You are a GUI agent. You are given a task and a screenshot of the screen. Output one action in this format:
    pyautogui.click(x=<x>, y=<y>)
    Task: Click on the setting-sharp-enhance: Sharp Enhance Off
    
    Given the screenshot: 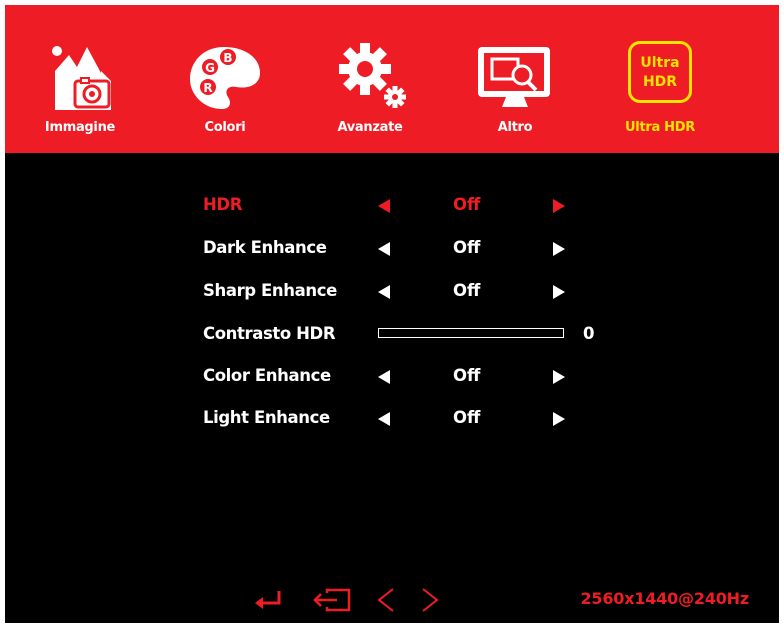 What is the action you would take?
    pyautogui.click(x=413, y=297)
    